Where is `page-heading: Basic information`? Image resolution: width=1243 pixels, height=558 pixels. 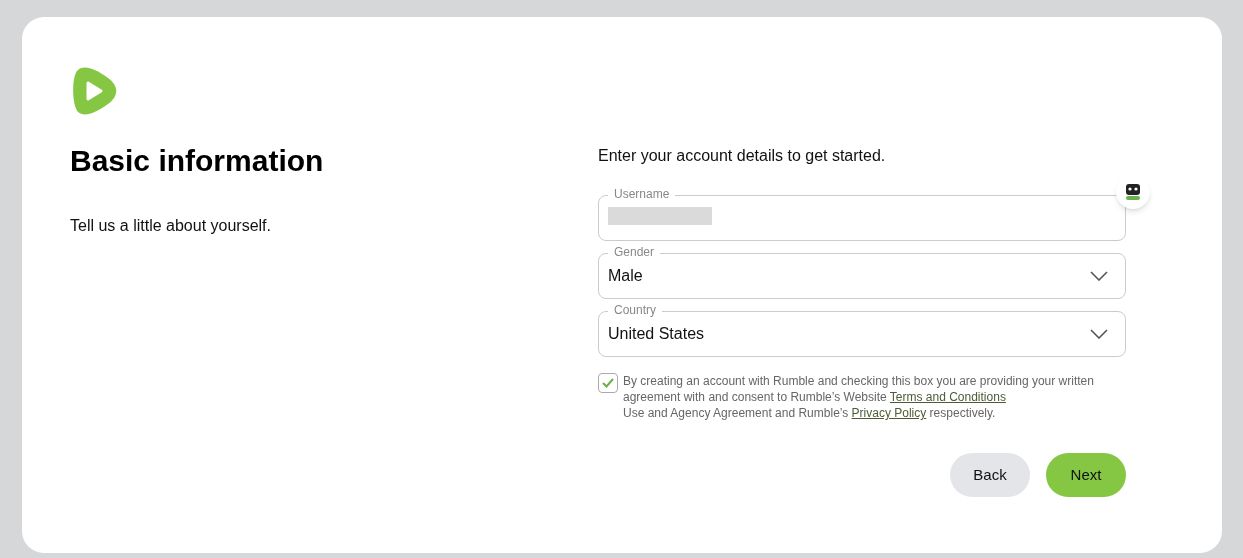
page-heading: Basic information is located at coordinates (197, 161).